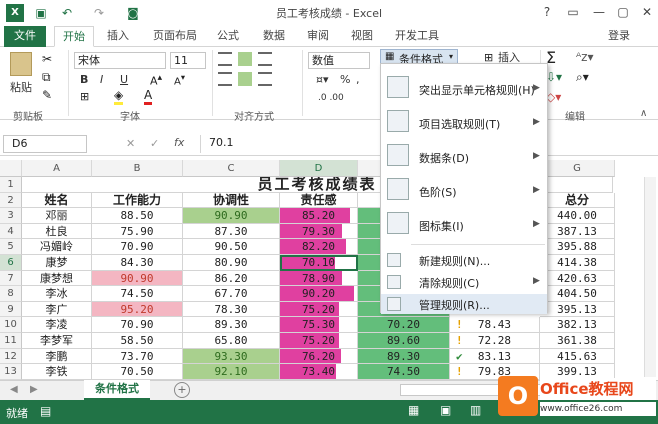  What do you see at coordinates (57, 216) in the screenshot?
I see `table-cell: 邓丽` at bounding box center [57, 216].